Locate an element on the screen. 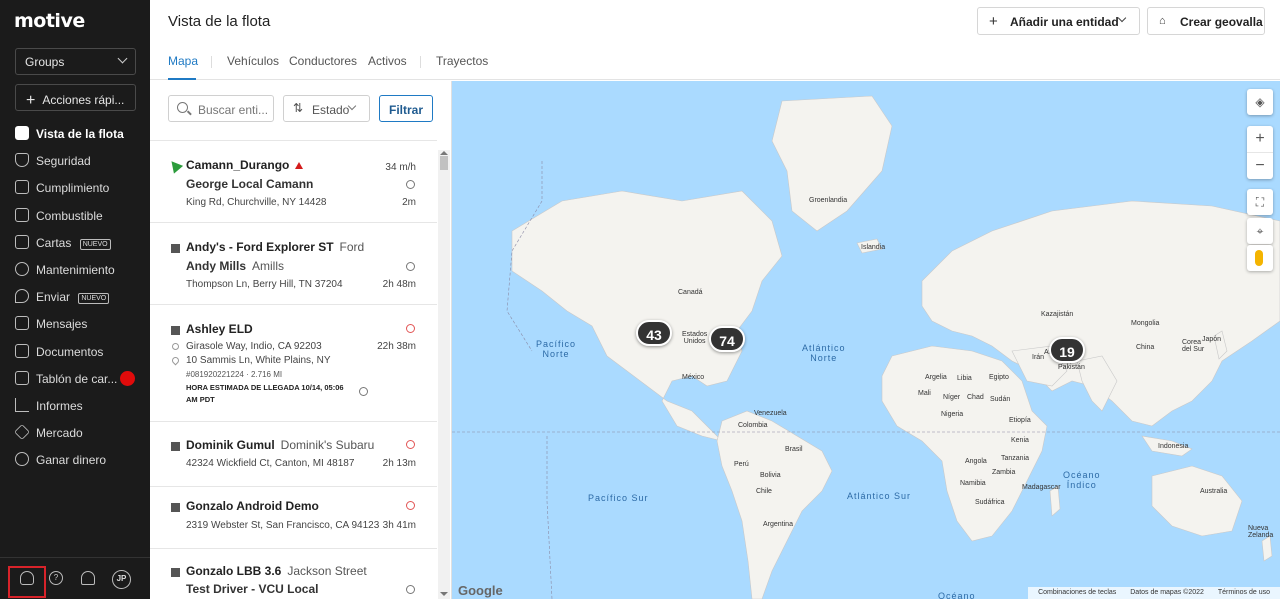  scroll-down-icon is located at coordinates (444, 594).